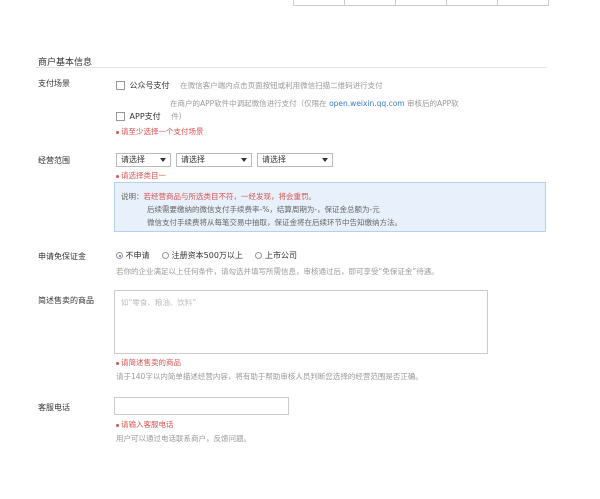  I want to click on goods-error: 请简述售卖的商品, so click(148, 362).